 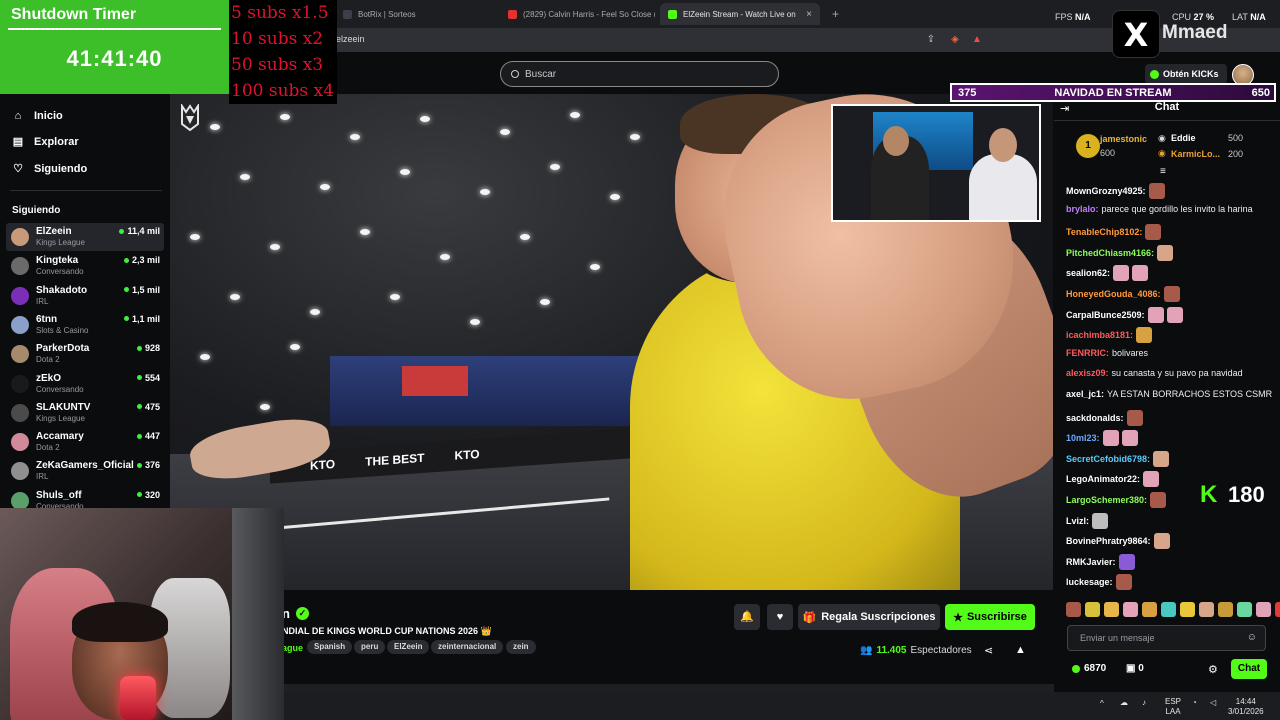 I want to click on url-text: elzeein, so click(x=350, y=39).